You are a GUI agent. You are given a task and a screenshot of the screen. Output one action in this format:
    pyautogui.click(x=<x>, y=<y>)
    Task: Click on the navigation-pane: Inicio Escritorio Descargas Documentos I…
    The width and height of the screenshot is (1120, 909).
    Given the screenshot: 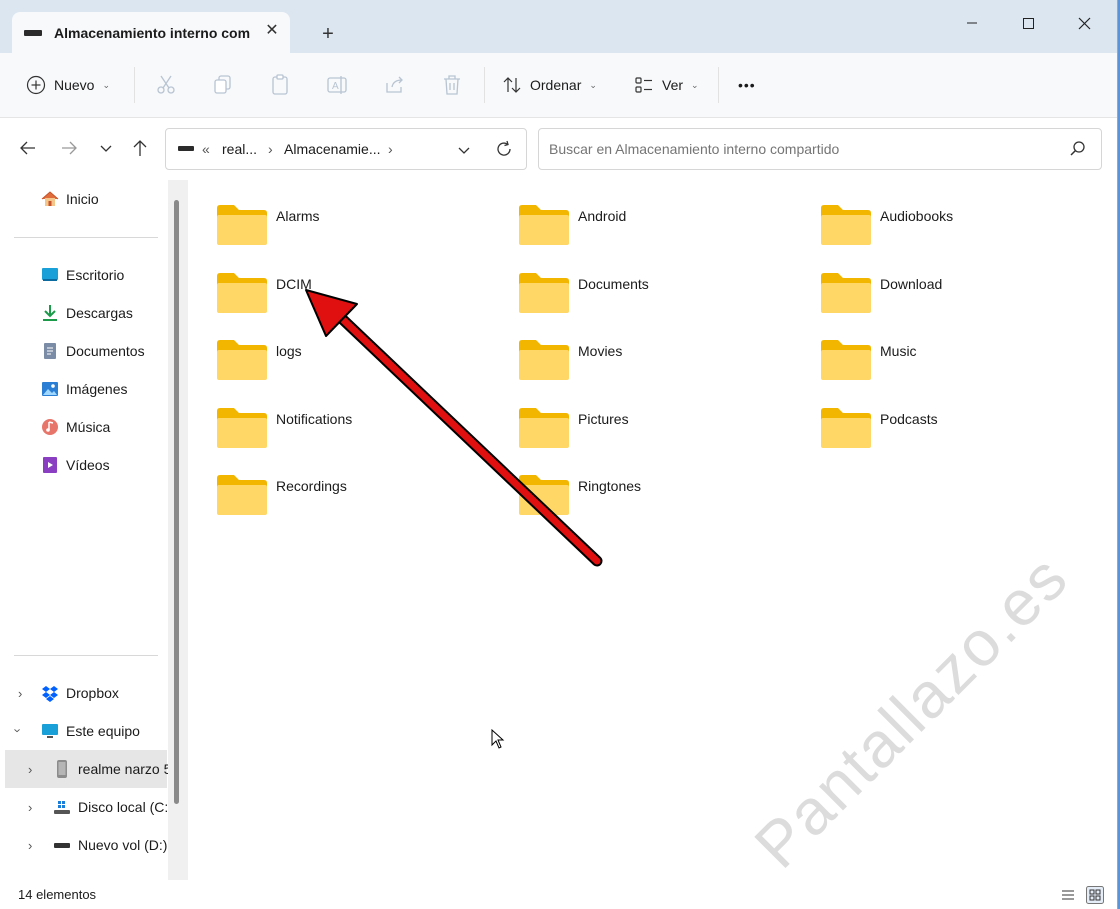 What is the action you would take?
    pyautogui.click(x=101, y=529)
    